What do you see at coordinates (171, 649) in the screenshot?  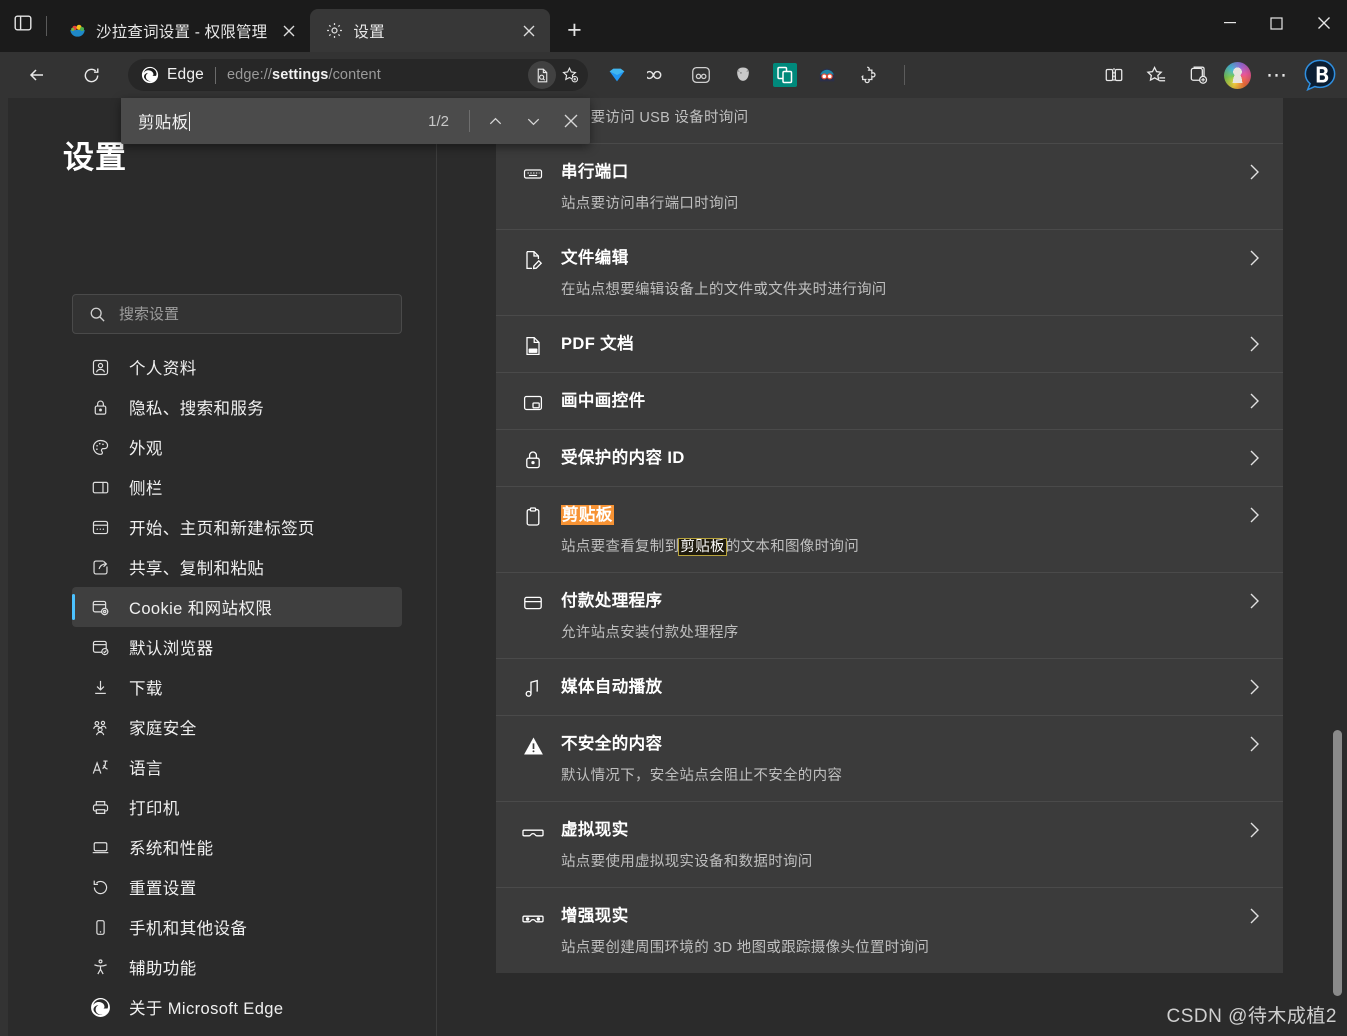 I see `sidebar-item-label: 默认浏览器` at bounding box center [171, 649].